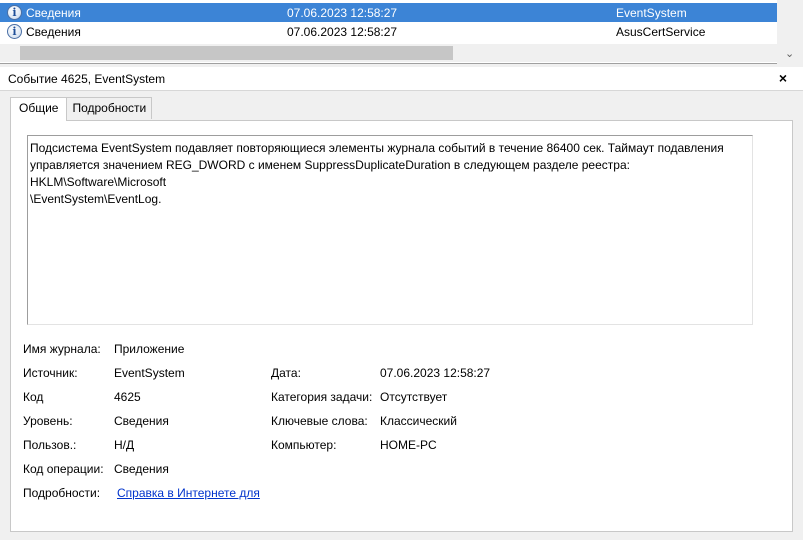  I want to click on chevron-down-icon: ⌄, so click(789, 53).